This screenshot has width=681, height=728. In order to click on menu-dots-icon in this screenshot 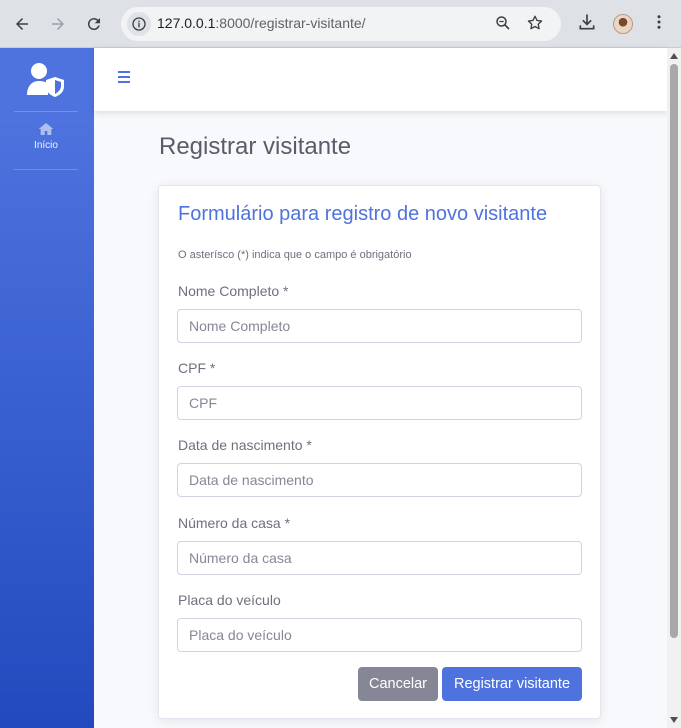, I will do `click(659, 24)`.